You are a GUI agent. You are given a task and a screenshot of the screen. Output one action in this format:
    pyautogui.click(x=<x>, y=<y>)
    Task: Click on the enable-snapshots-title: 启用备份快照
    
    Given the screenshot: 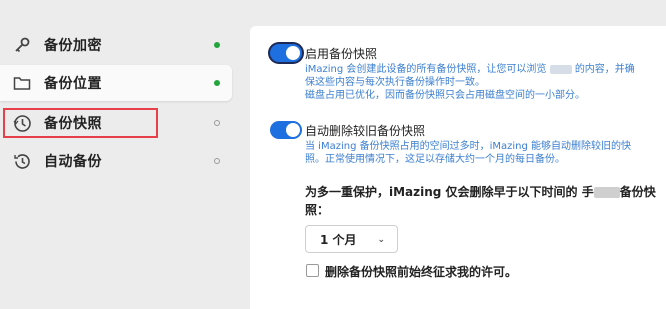 What is the action you would take?
    pyautogui.click(x=341, y=54)
    